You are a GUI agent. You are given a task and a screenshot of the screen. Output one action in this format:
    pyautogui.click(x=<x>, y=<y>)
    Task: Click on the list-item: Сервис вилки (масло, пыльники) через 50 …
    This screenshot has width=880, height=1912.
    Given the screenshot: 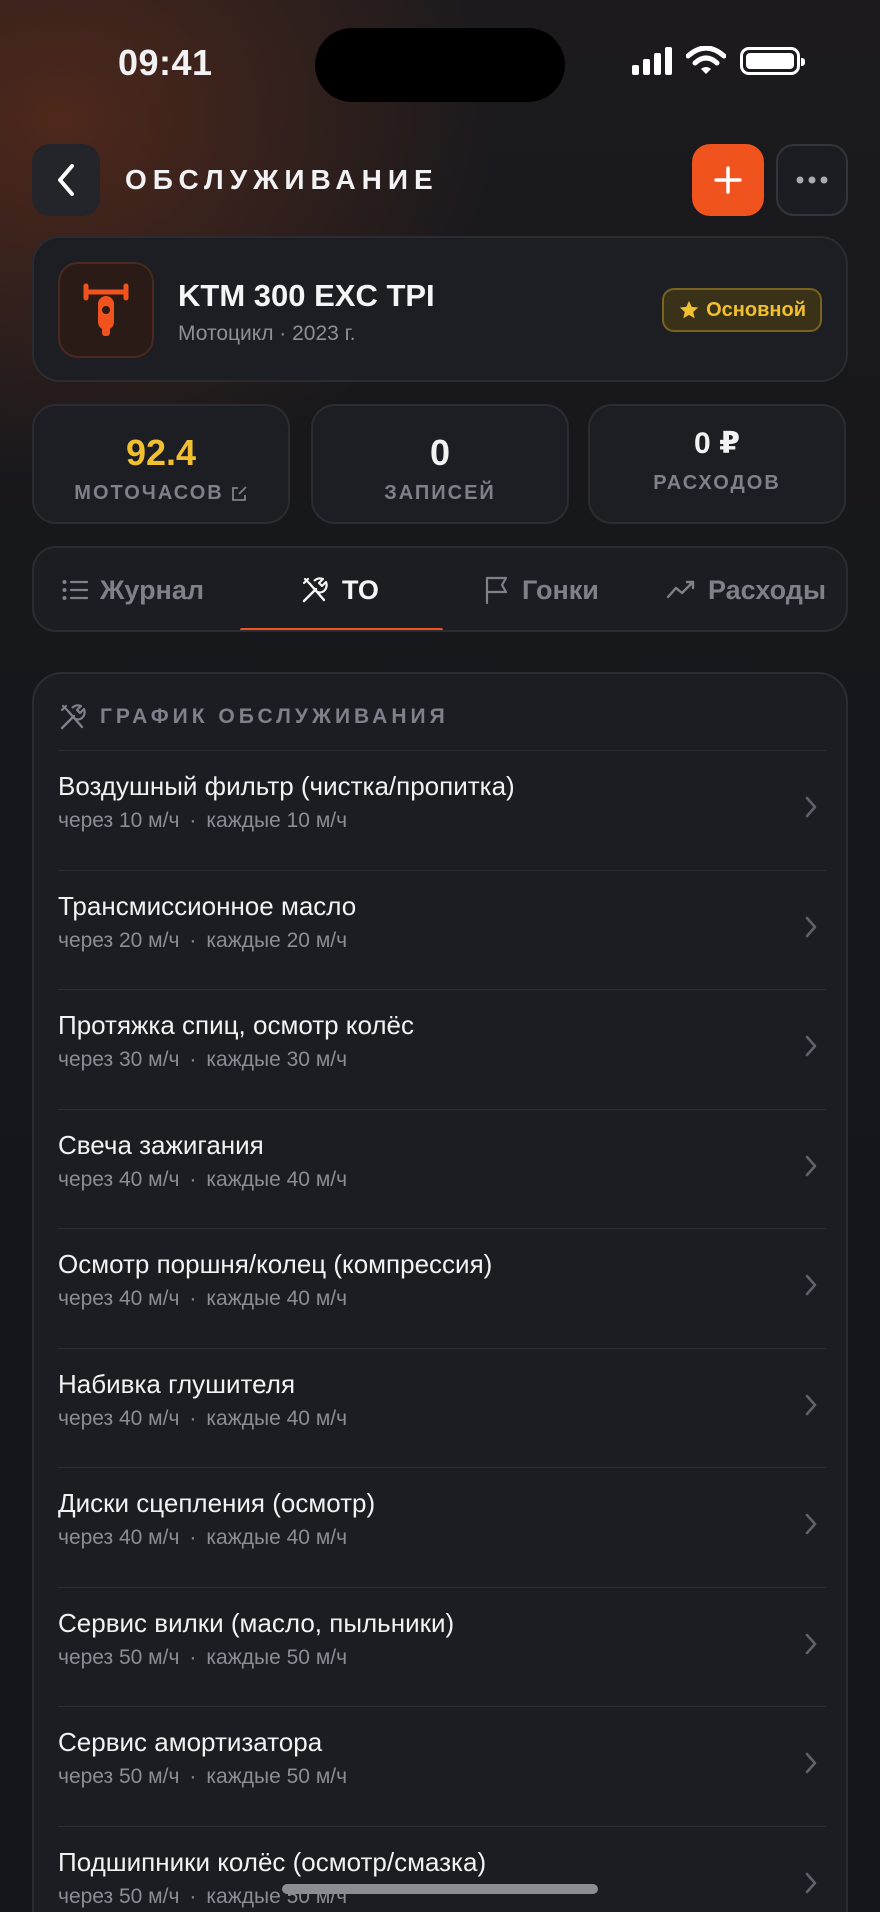 What is the action you would take?
    pyautogui.click(x=442, y=1646)
    